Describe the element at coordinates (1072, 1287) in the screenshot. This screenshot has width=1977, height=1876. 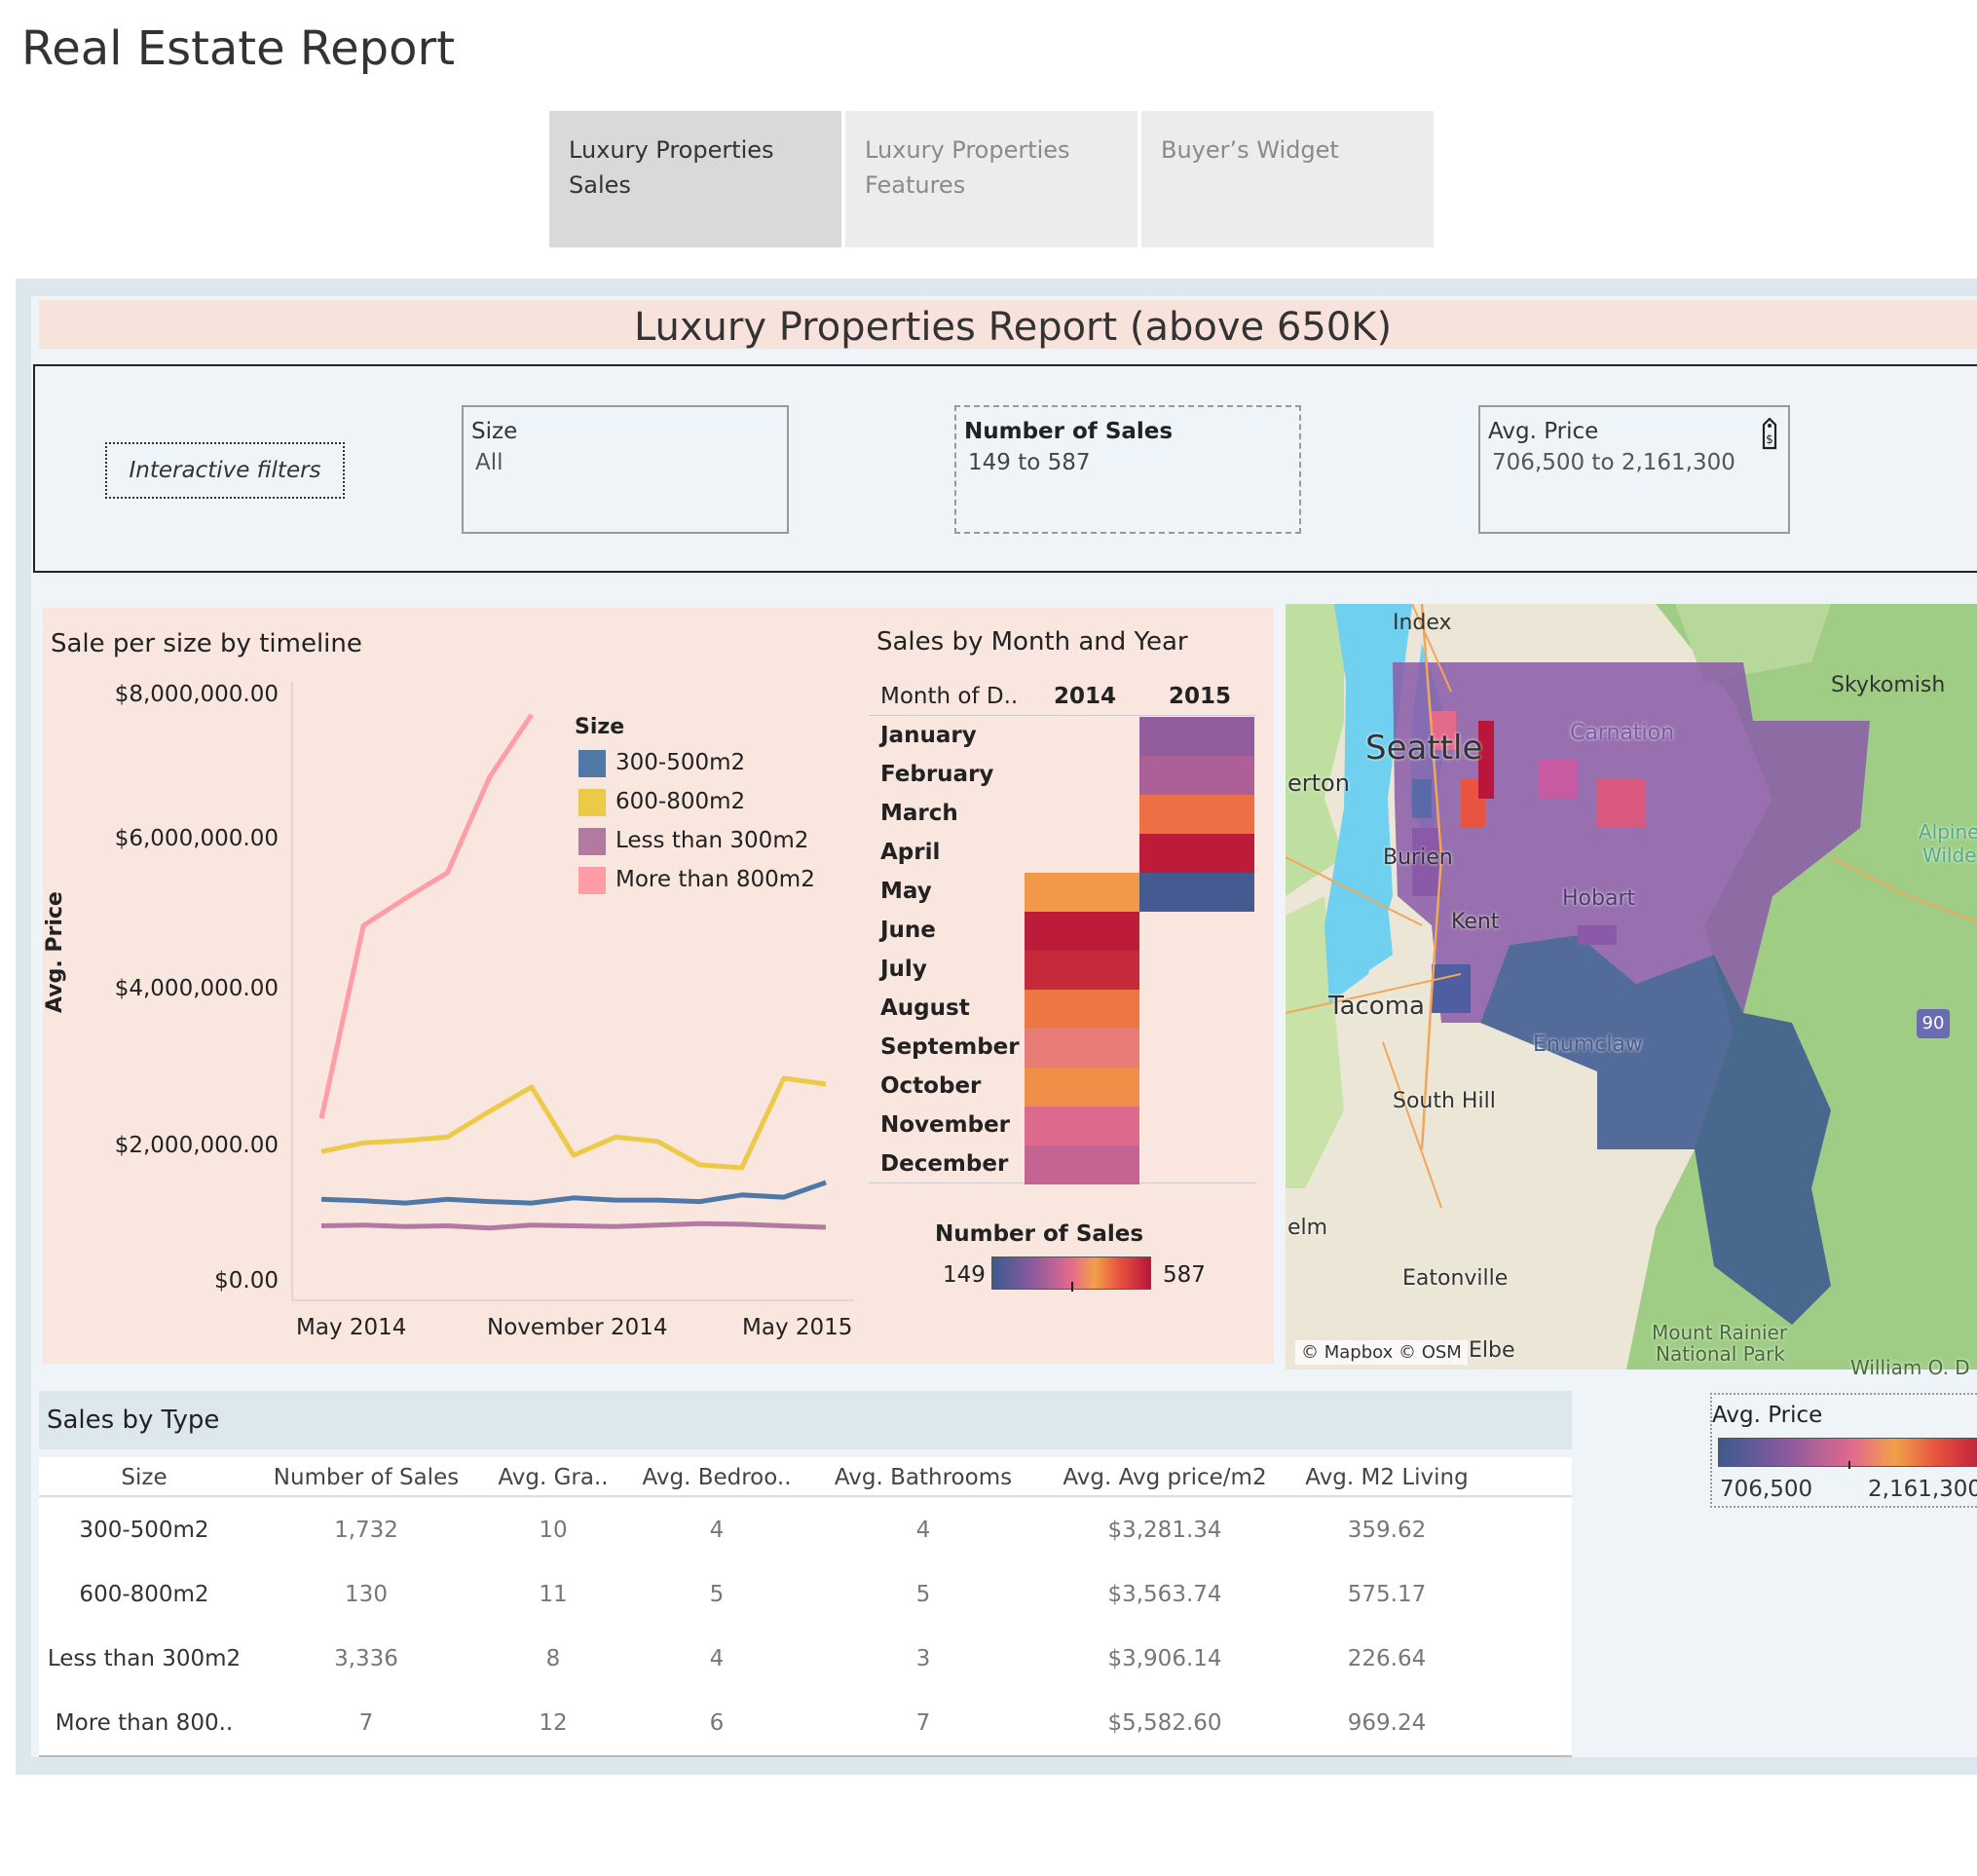
I see `sales-legend-marker` at that location.